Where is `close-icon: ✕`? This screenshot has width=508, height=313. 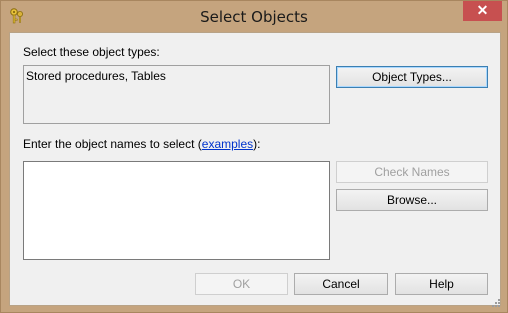 close-icon: ✕ is located at coordinates (482, 10).